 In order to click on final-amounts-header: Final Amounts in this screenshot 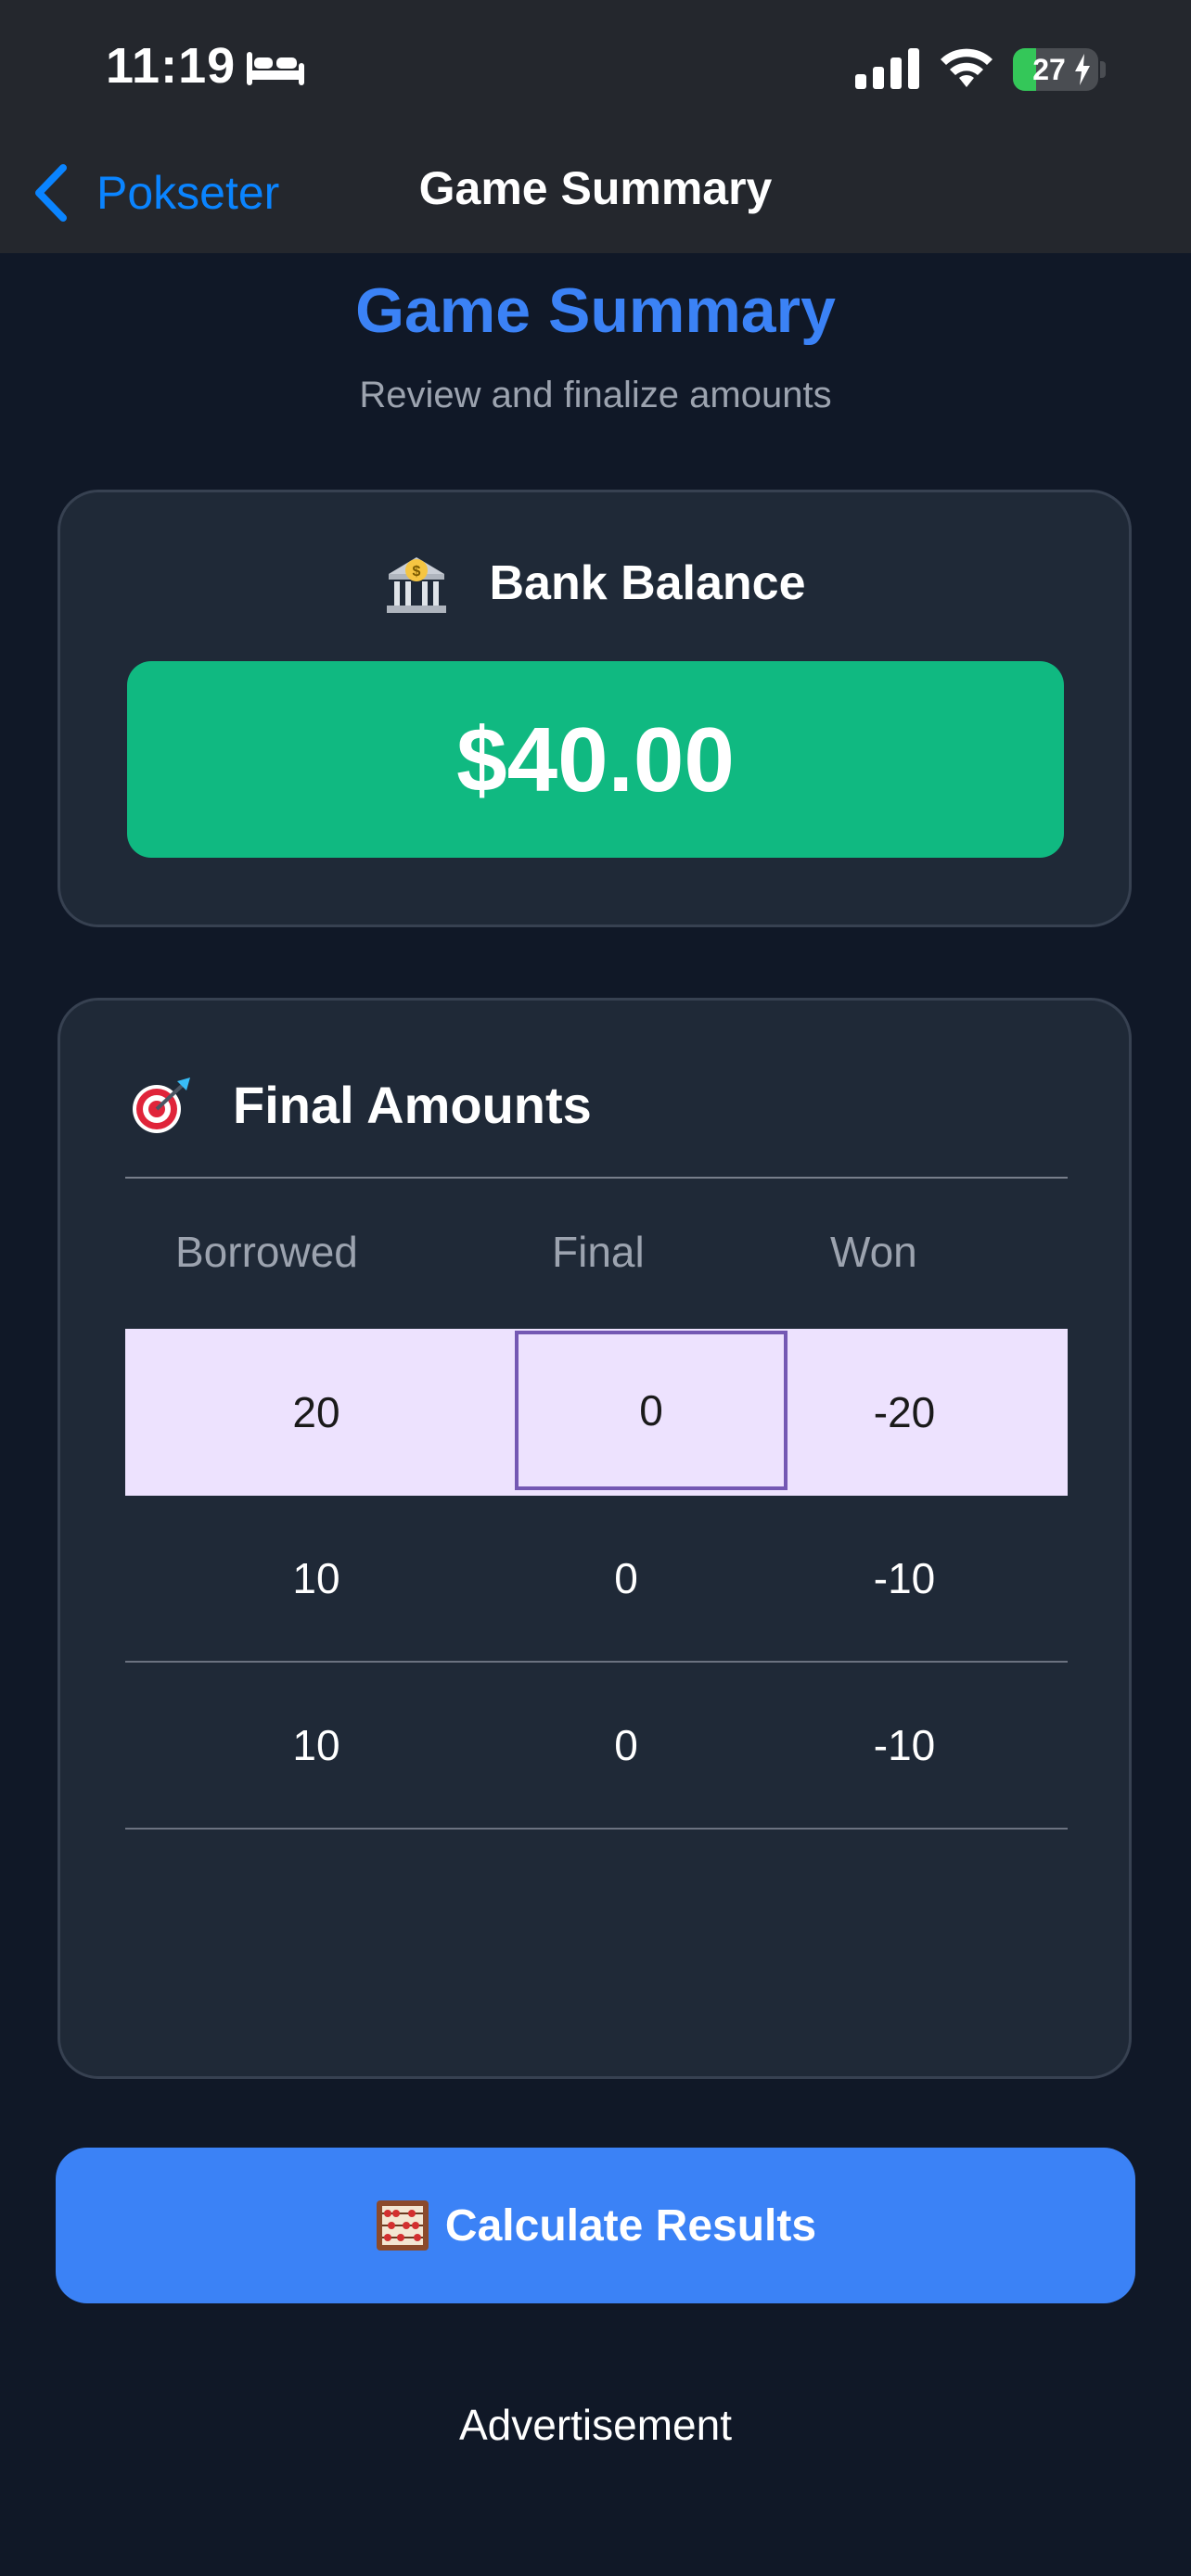, I will do `click(360, 1105)`.